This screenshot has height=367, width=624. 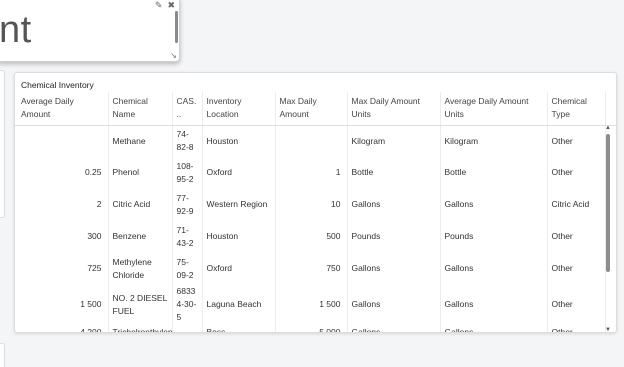 I want to click on cell-chemical-name: Benzene, so click(x=140, y=237).